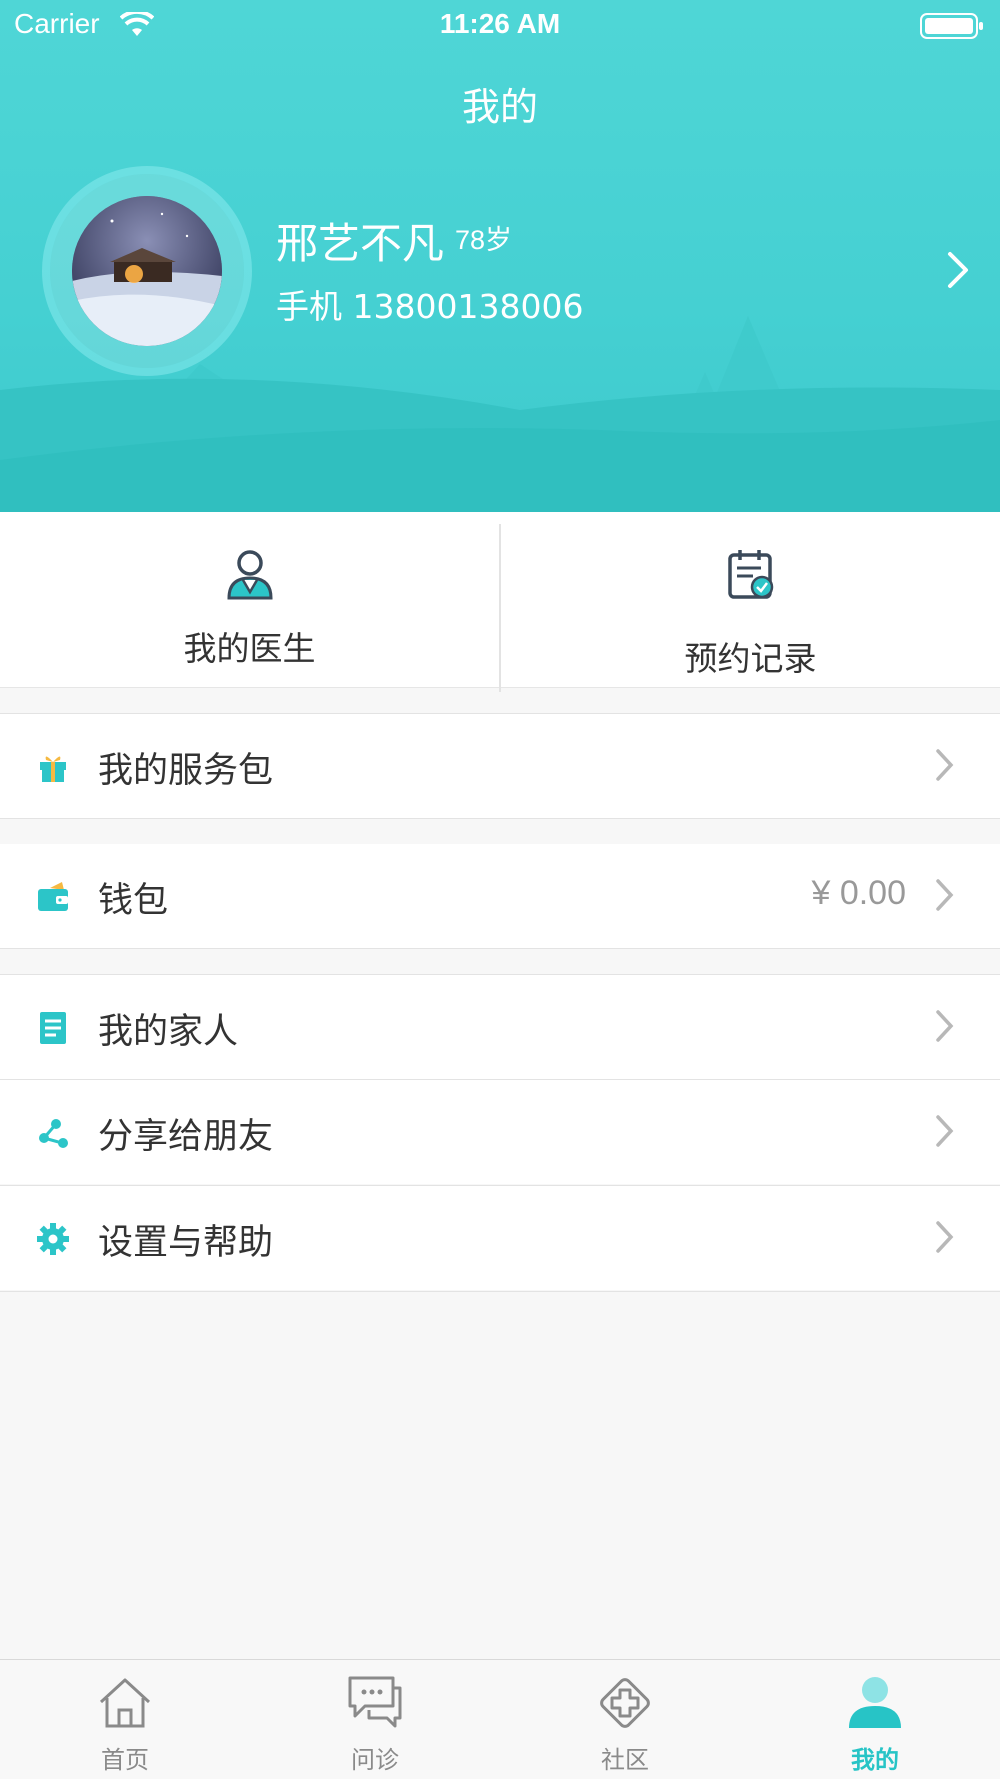  I want to click on appointment-records-label: 预约记录, so click(750, 658).